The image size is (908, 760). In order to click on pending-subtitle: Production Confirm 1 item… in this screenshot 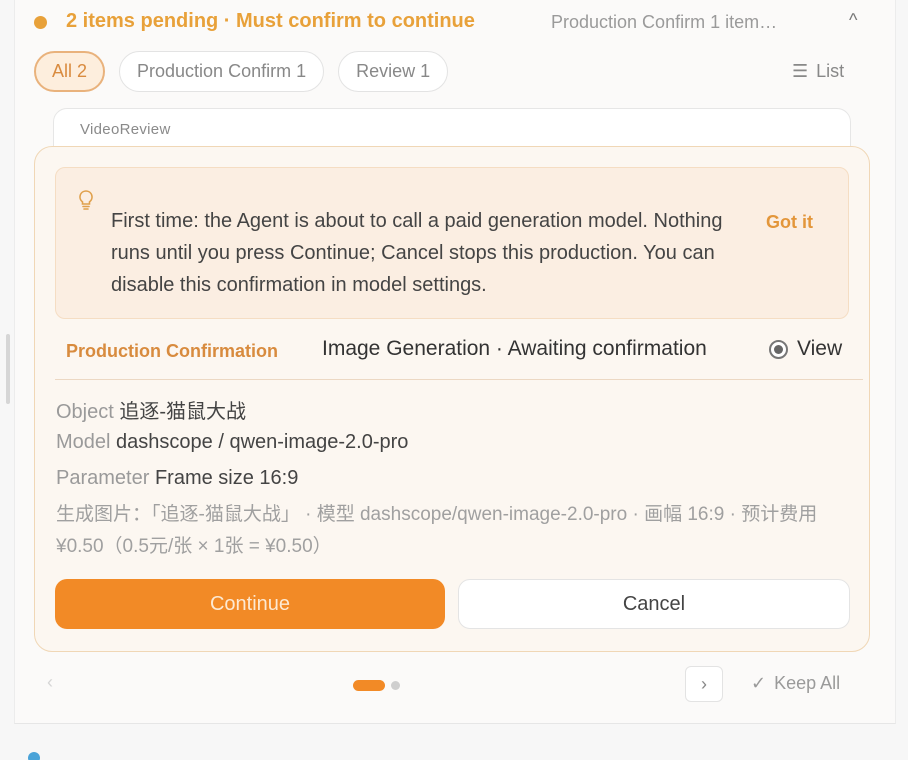, I will do `click(664, 22)`.